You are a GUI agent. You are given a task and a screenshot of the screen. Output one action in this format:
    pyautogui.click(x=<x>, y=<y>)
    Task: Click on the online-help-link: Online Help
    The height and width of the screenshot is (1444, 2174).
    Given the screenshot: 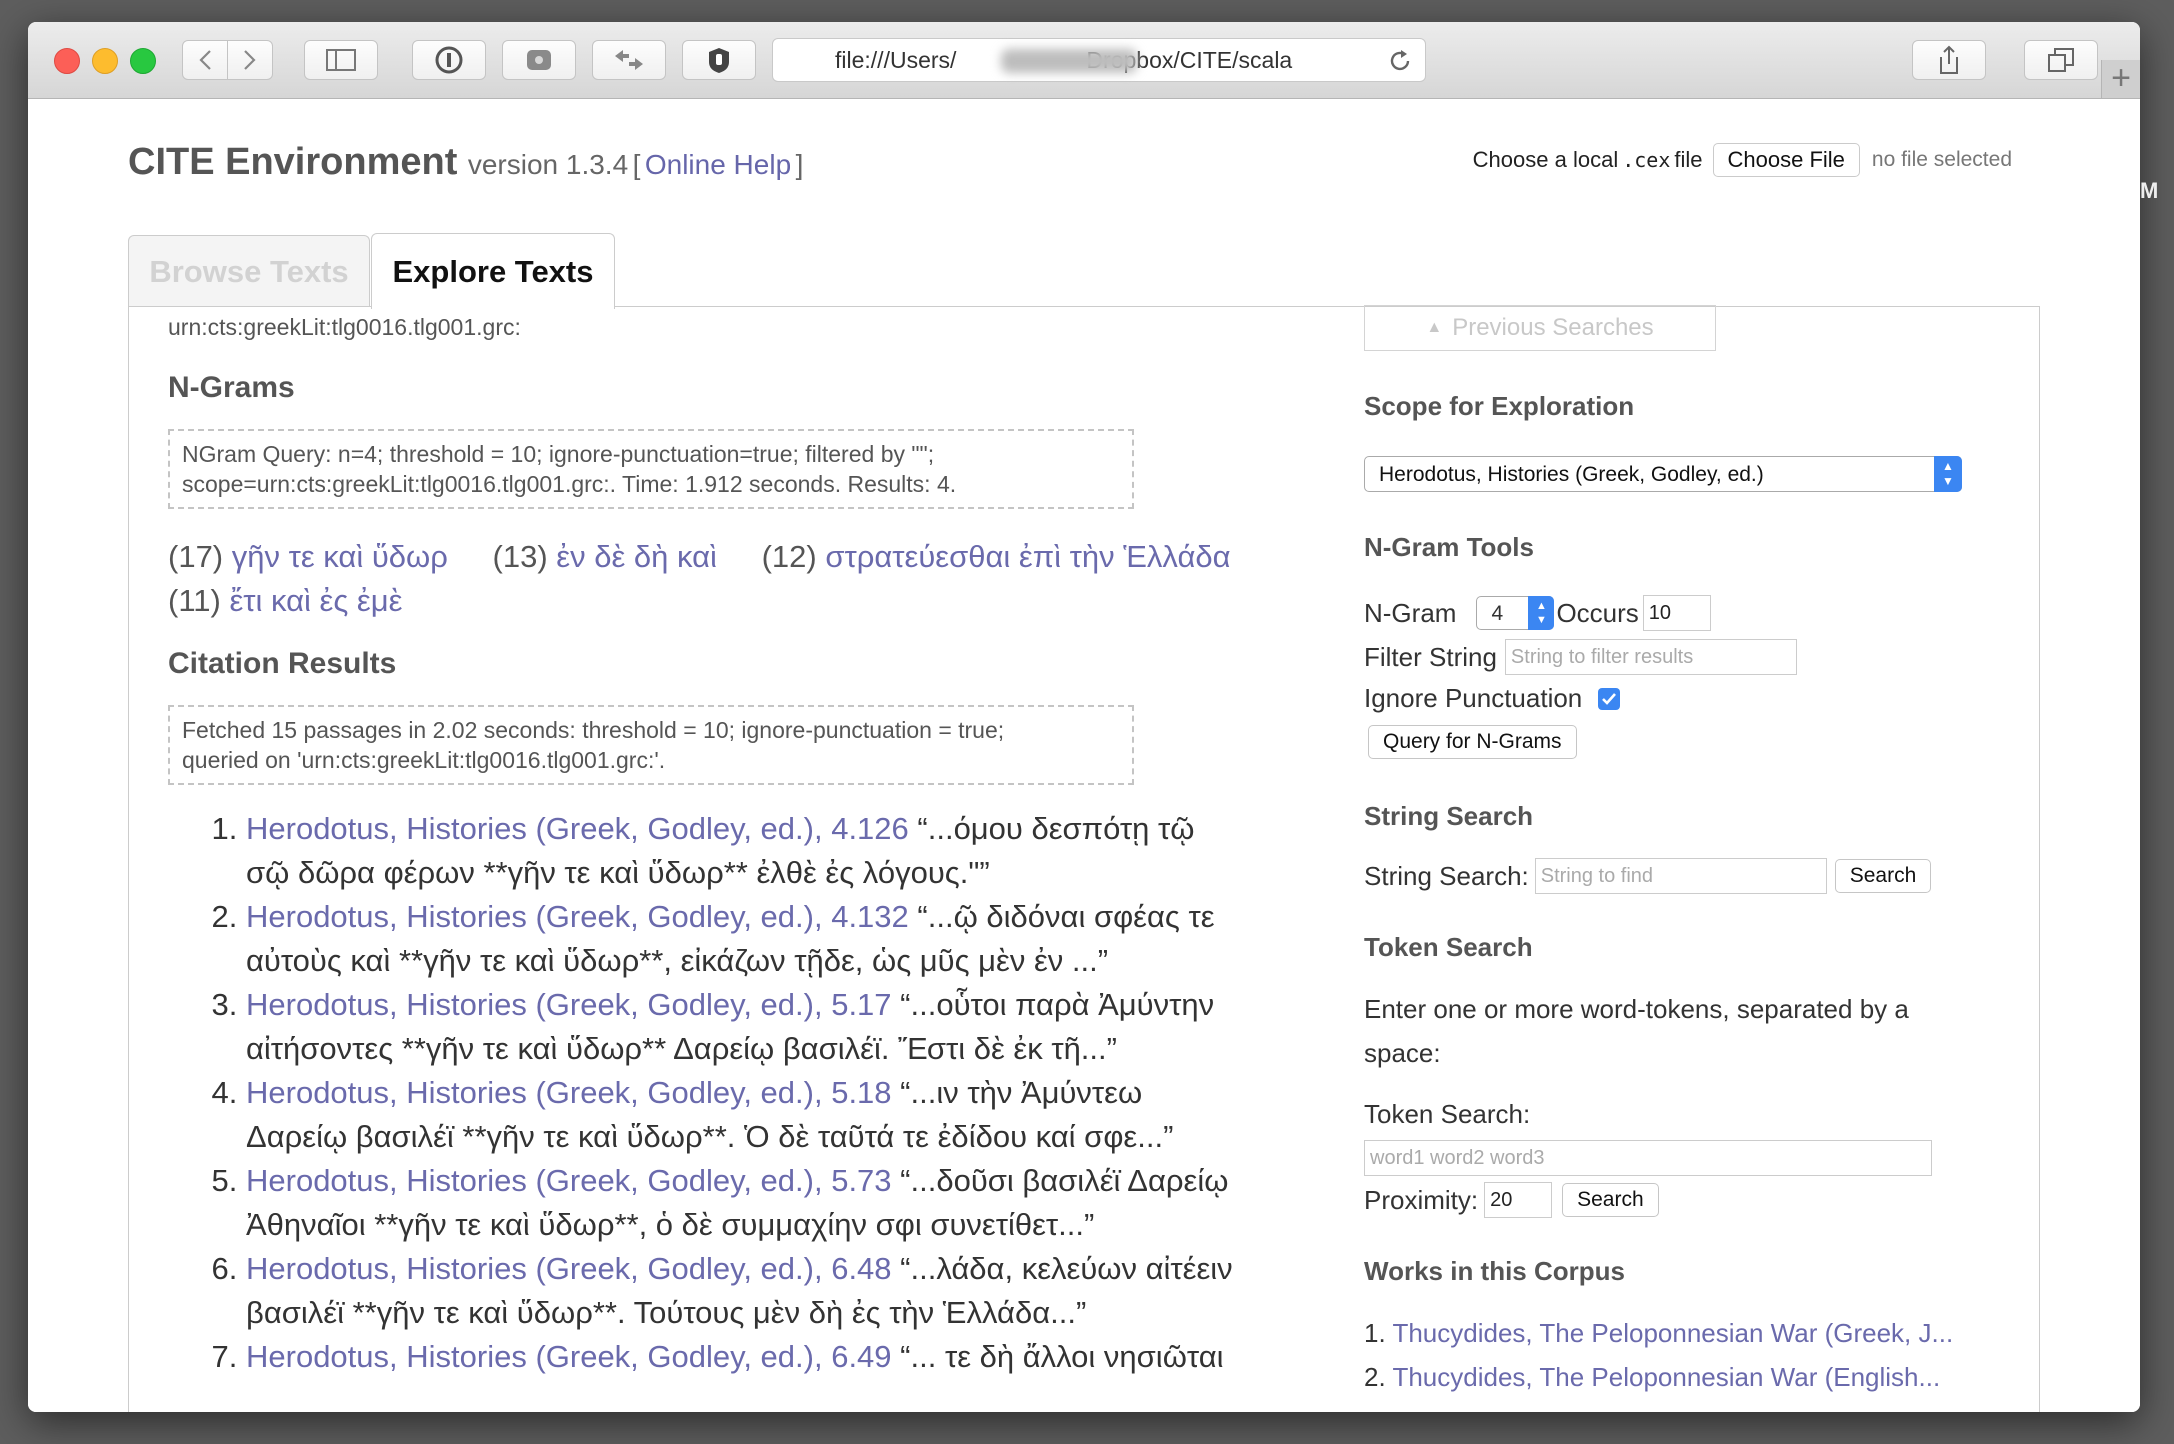 What is the action you would take?
    pyautogui.click(x=718, y=164)
    